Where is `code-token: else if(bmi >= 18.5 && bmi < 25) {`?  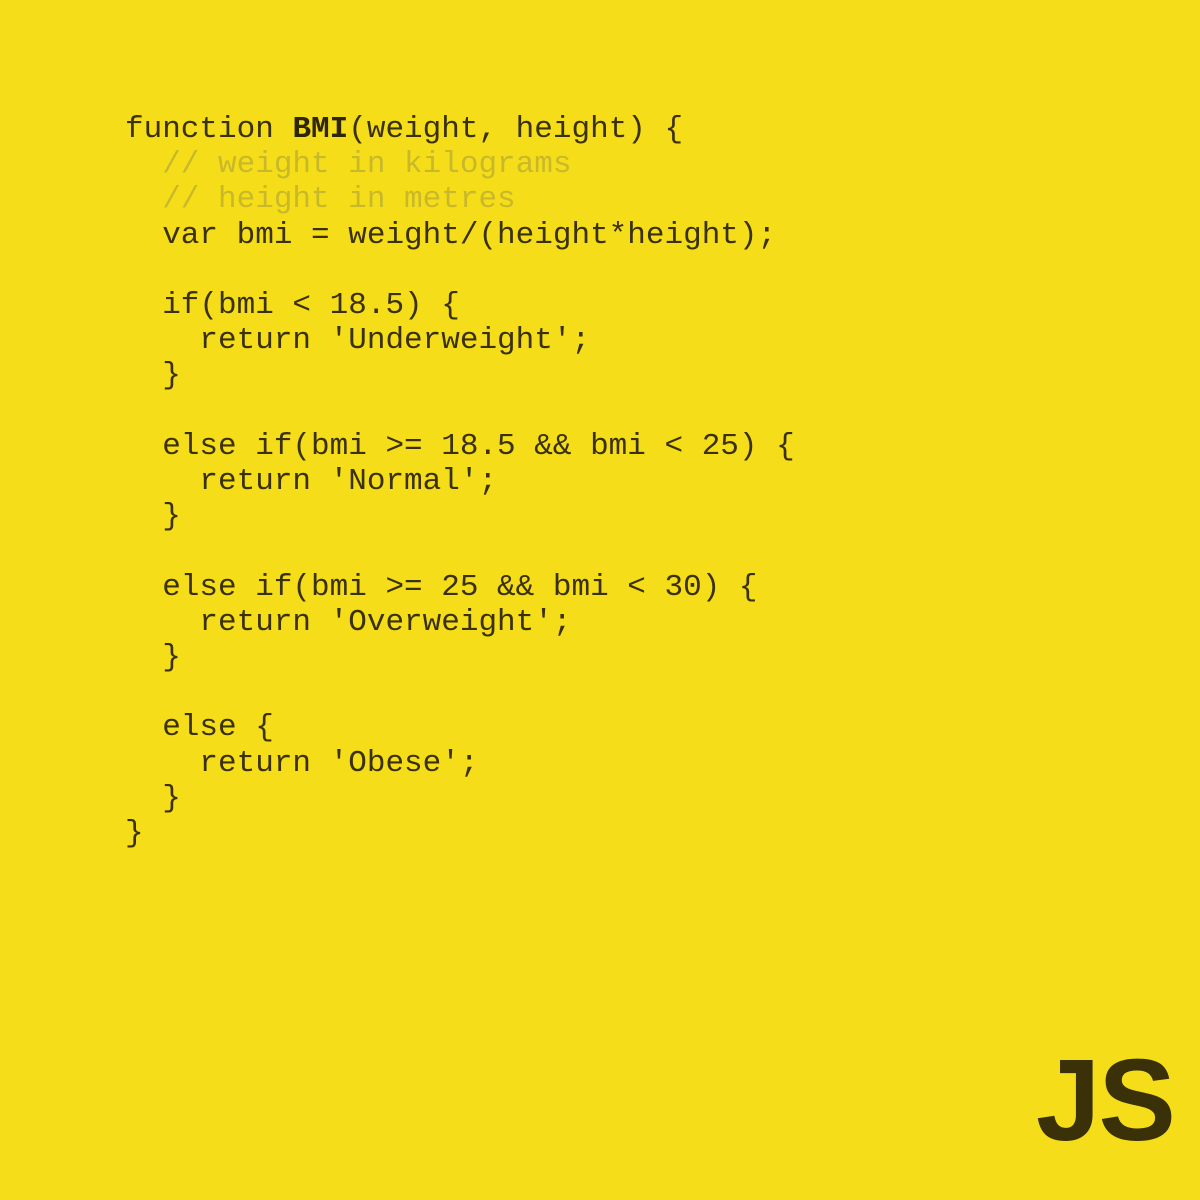 code-token: else if(bmi >= 18.5 && bmi < 25) { is located at coordinates (460, 446).